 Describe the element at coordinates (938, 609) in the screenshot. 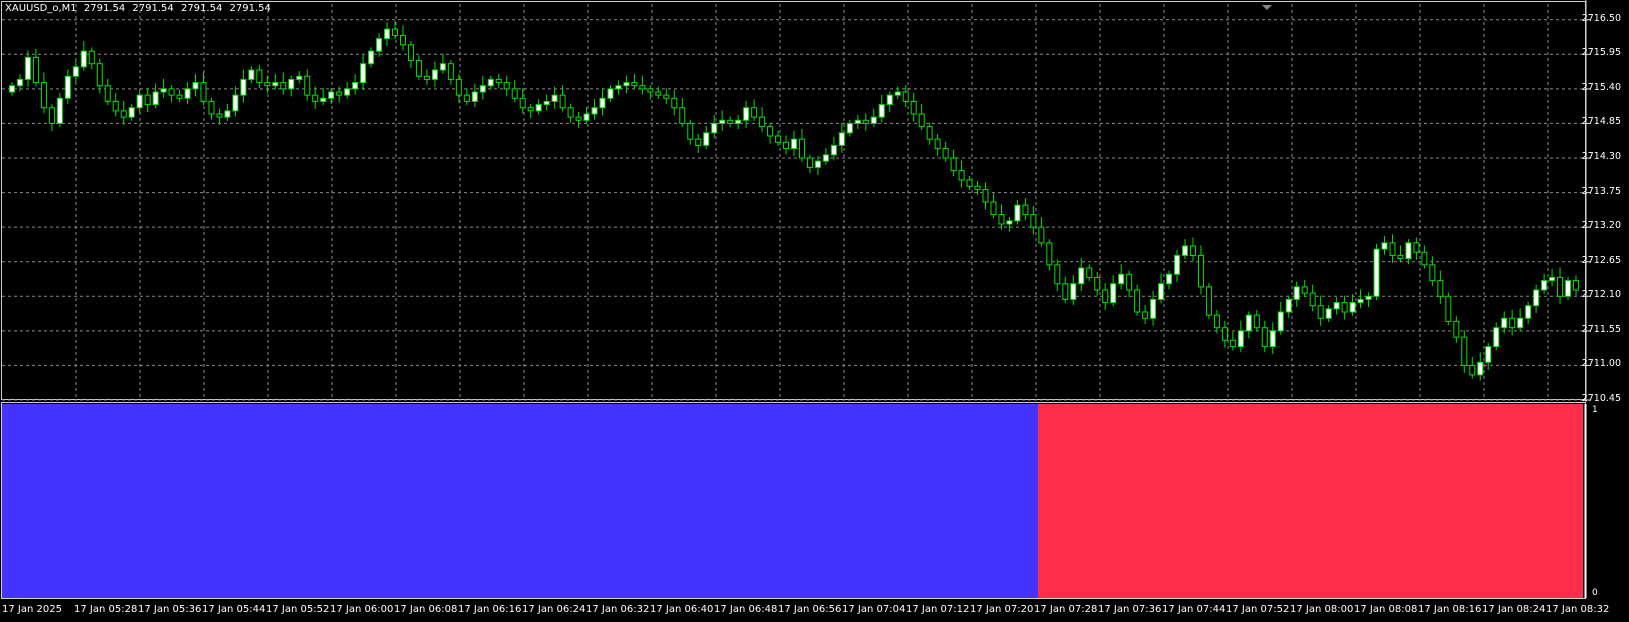

I see `x-tick-label: 17 Jan 07:12` at that location.